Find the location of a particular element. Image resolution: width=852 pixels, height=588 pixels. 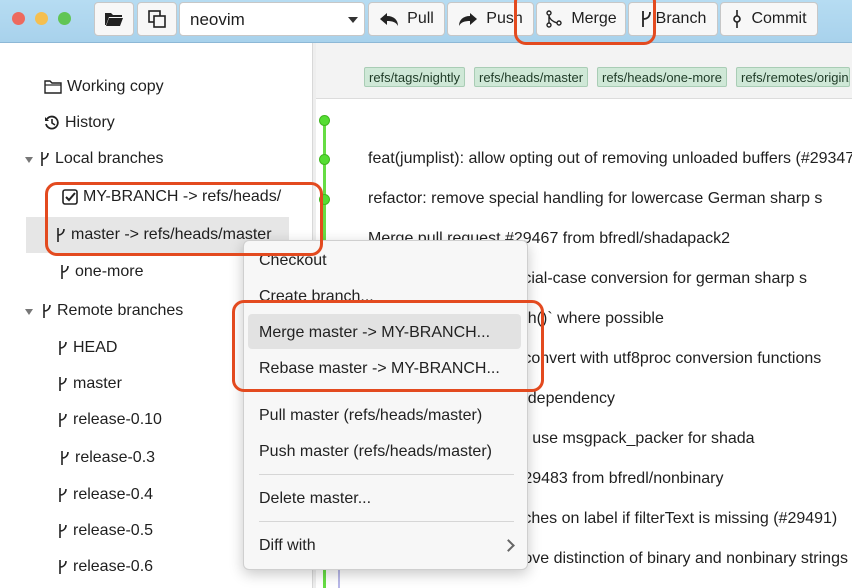

commit-button: Commit is located at coordinates (769, 19).